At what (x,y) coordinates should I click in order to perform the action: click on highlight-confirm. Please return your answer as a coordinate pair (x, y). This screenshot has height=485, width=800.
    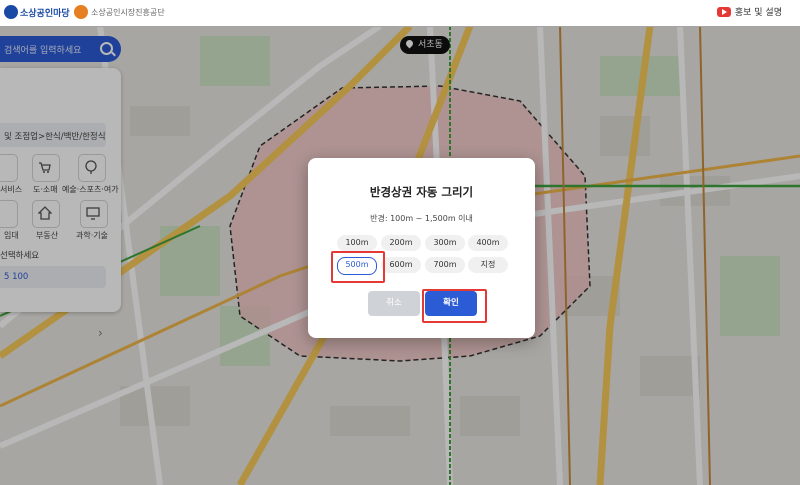
    Looking at the image, I should click on (454, 306).